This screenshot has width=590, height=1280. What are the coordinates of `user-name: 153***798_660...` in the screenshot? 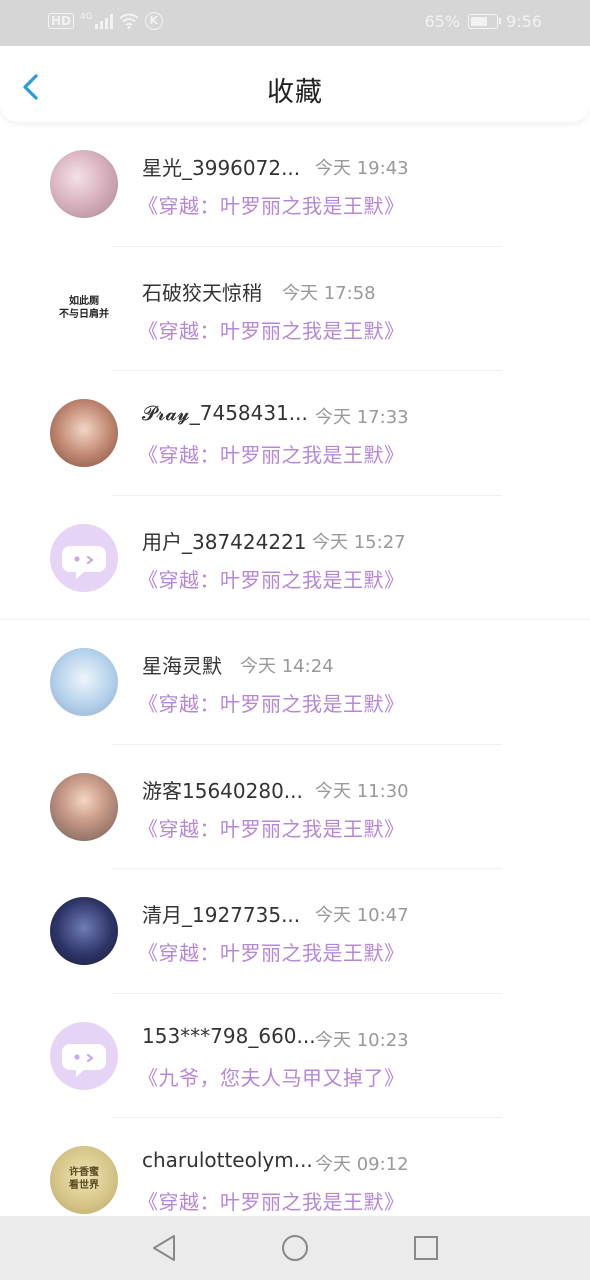 It's located at (229, 1035).